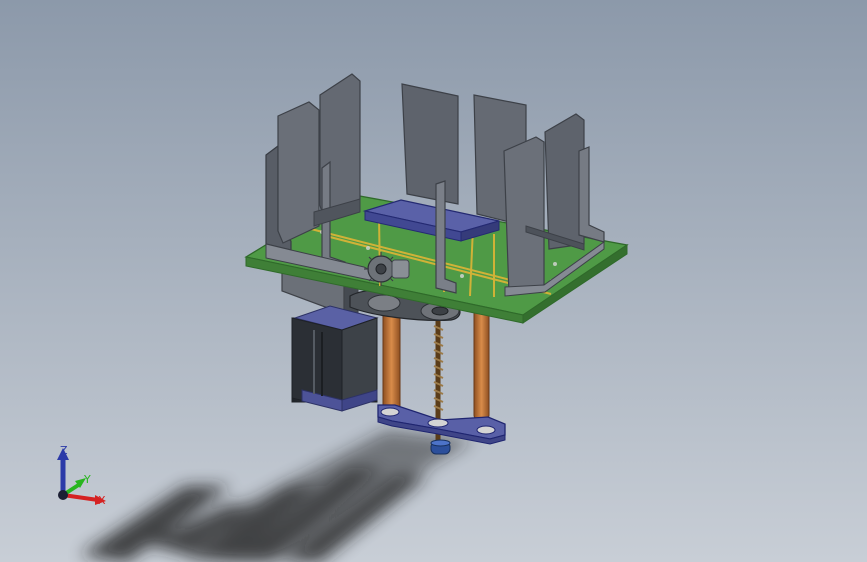 The height and width of the screenshot is (562, 867). Describe the element at coordinates (63, 495) in the screenshot. I see `triad-origin` at that location.